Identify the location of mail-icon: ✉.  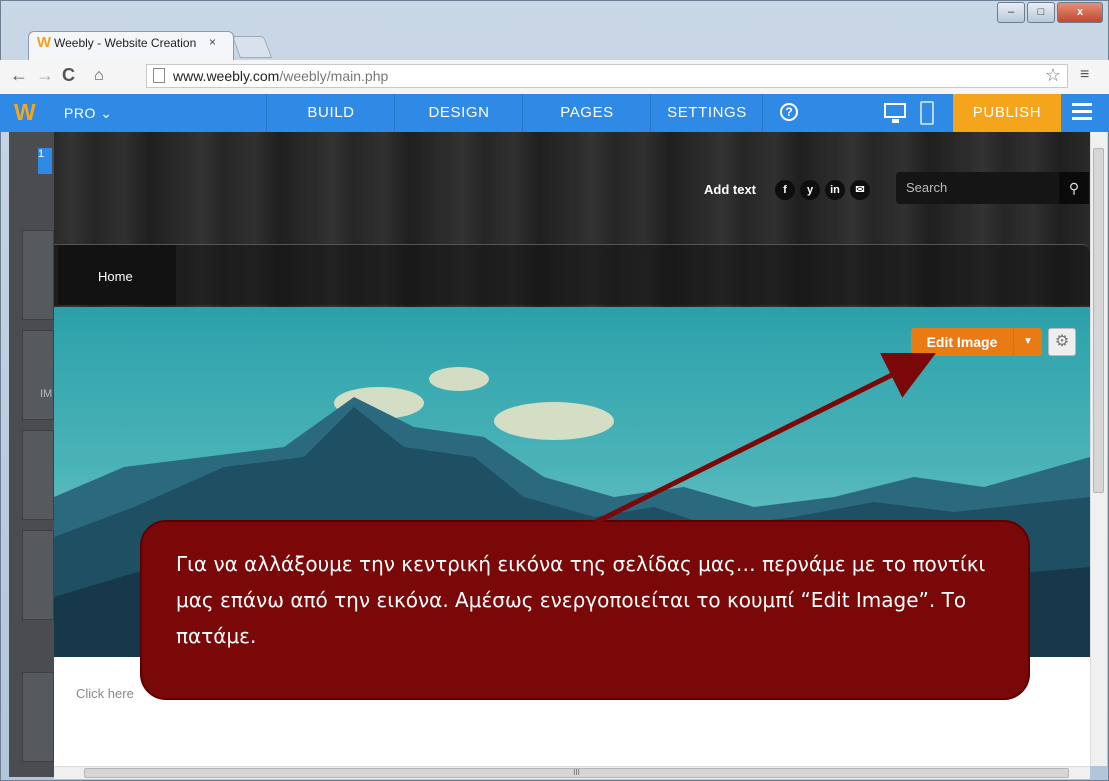
(860, 190).